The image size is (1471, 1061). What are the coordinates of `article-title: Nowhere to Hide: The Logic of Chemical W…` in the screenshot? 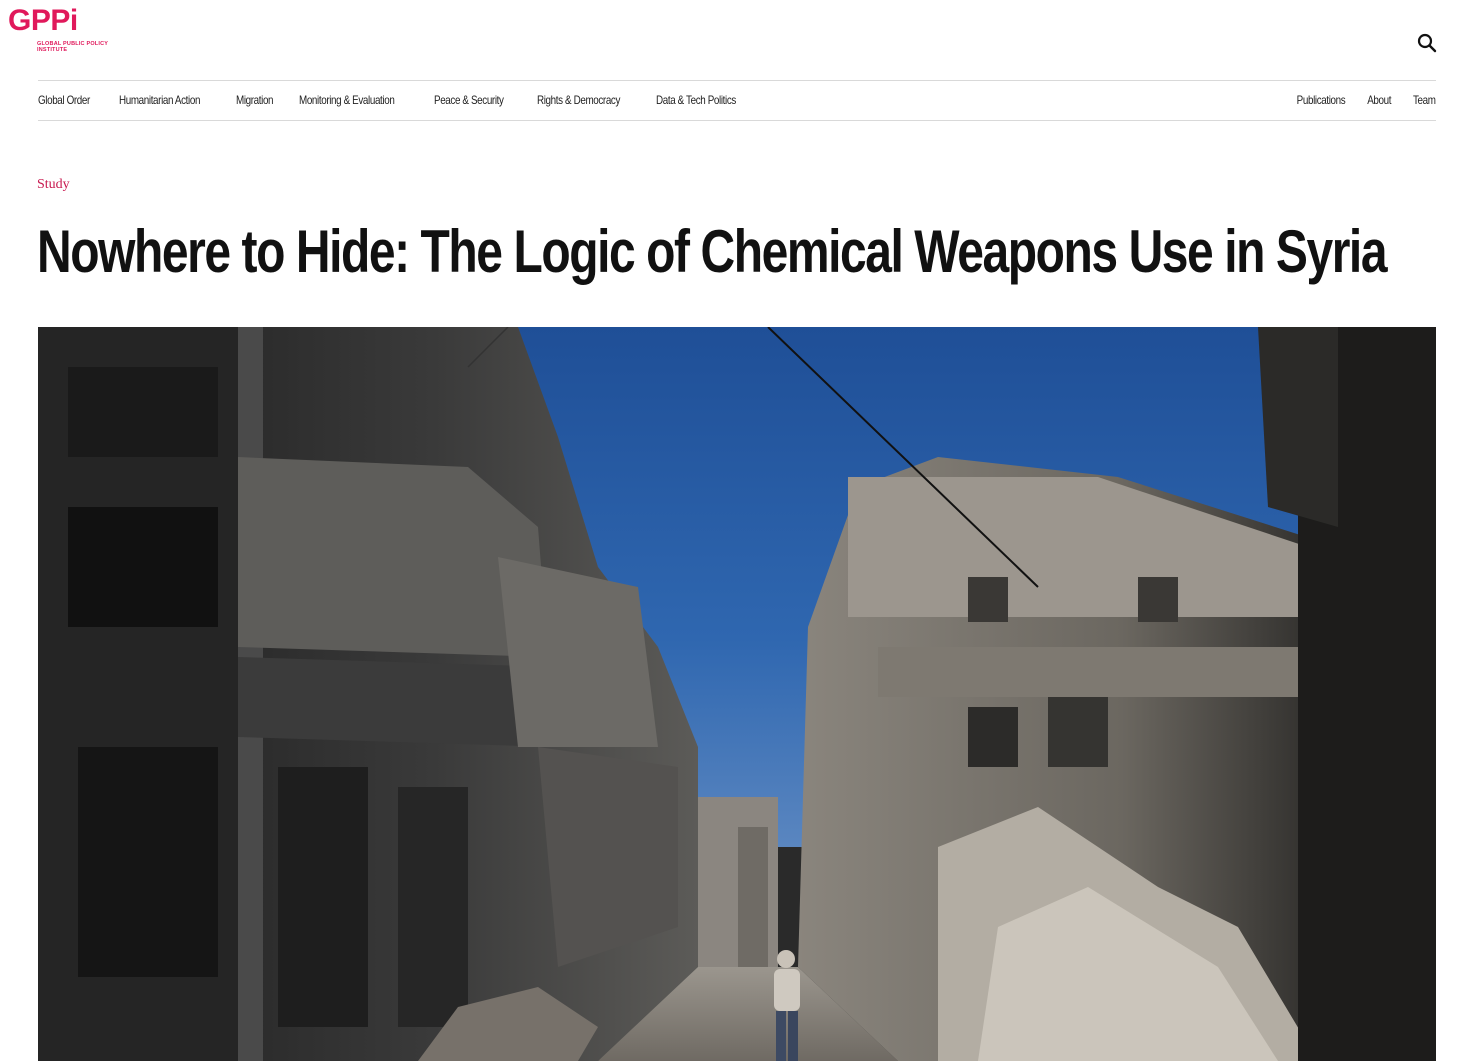 It's located at (712, 251).